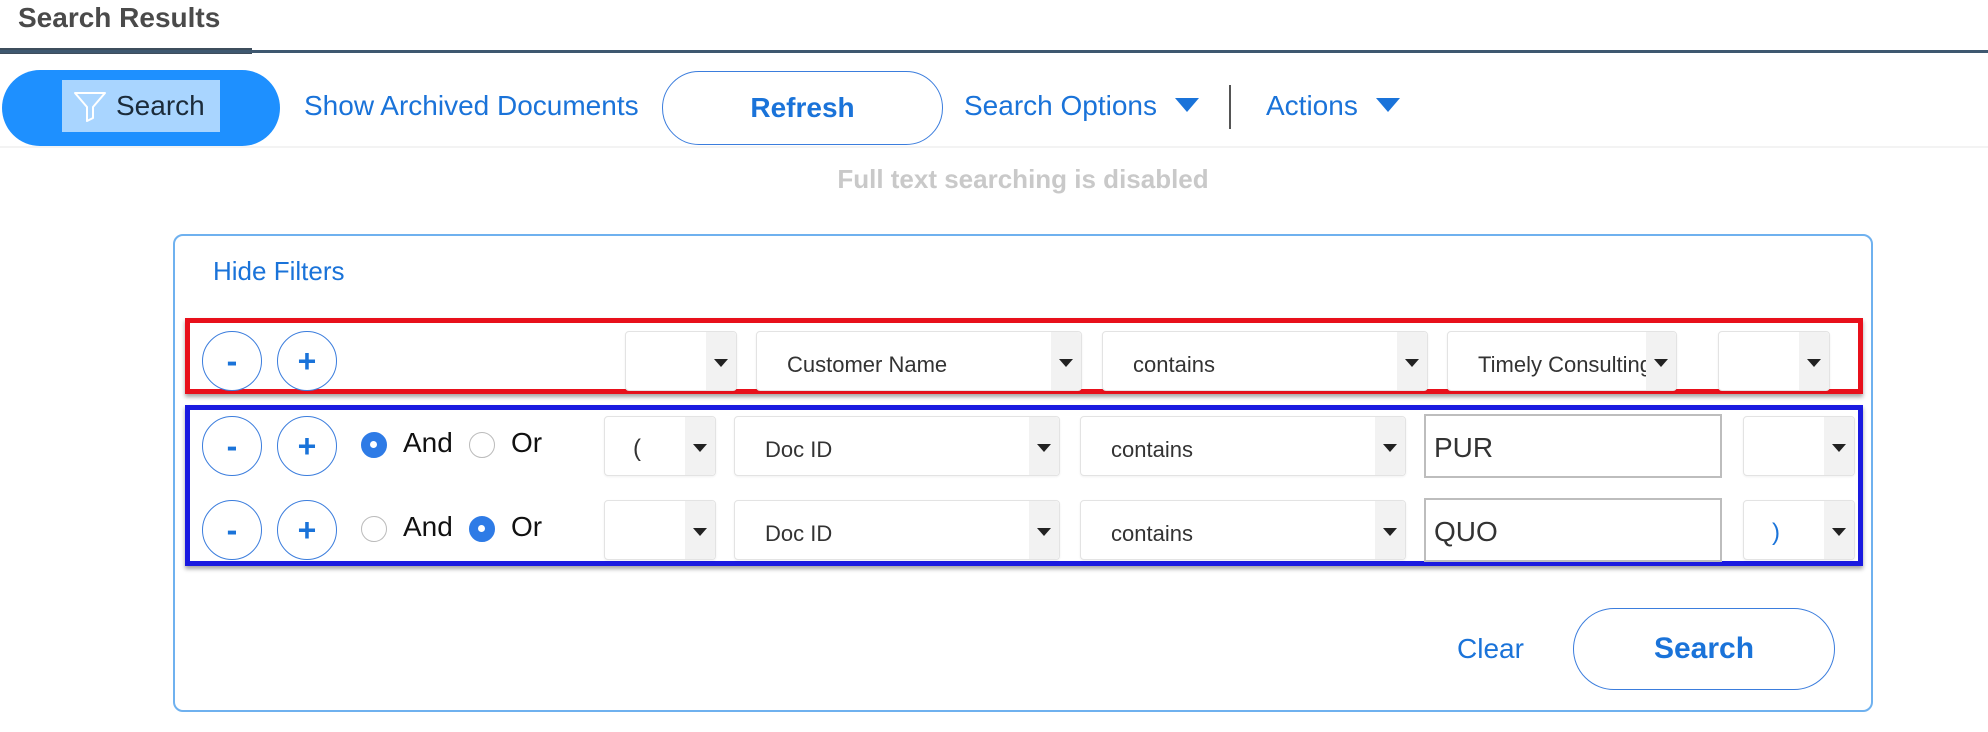  I want to click on page-title-tab: Search Results, so click(126, 27).